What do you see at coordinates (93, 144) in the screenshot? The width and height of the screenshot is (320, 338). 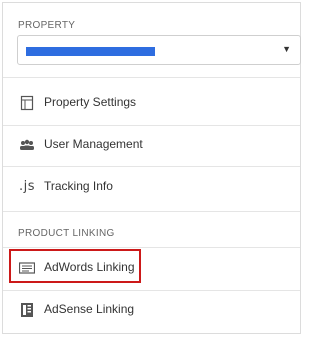 I see `nav-item-label: User Management` at bounding box center [93, 144].